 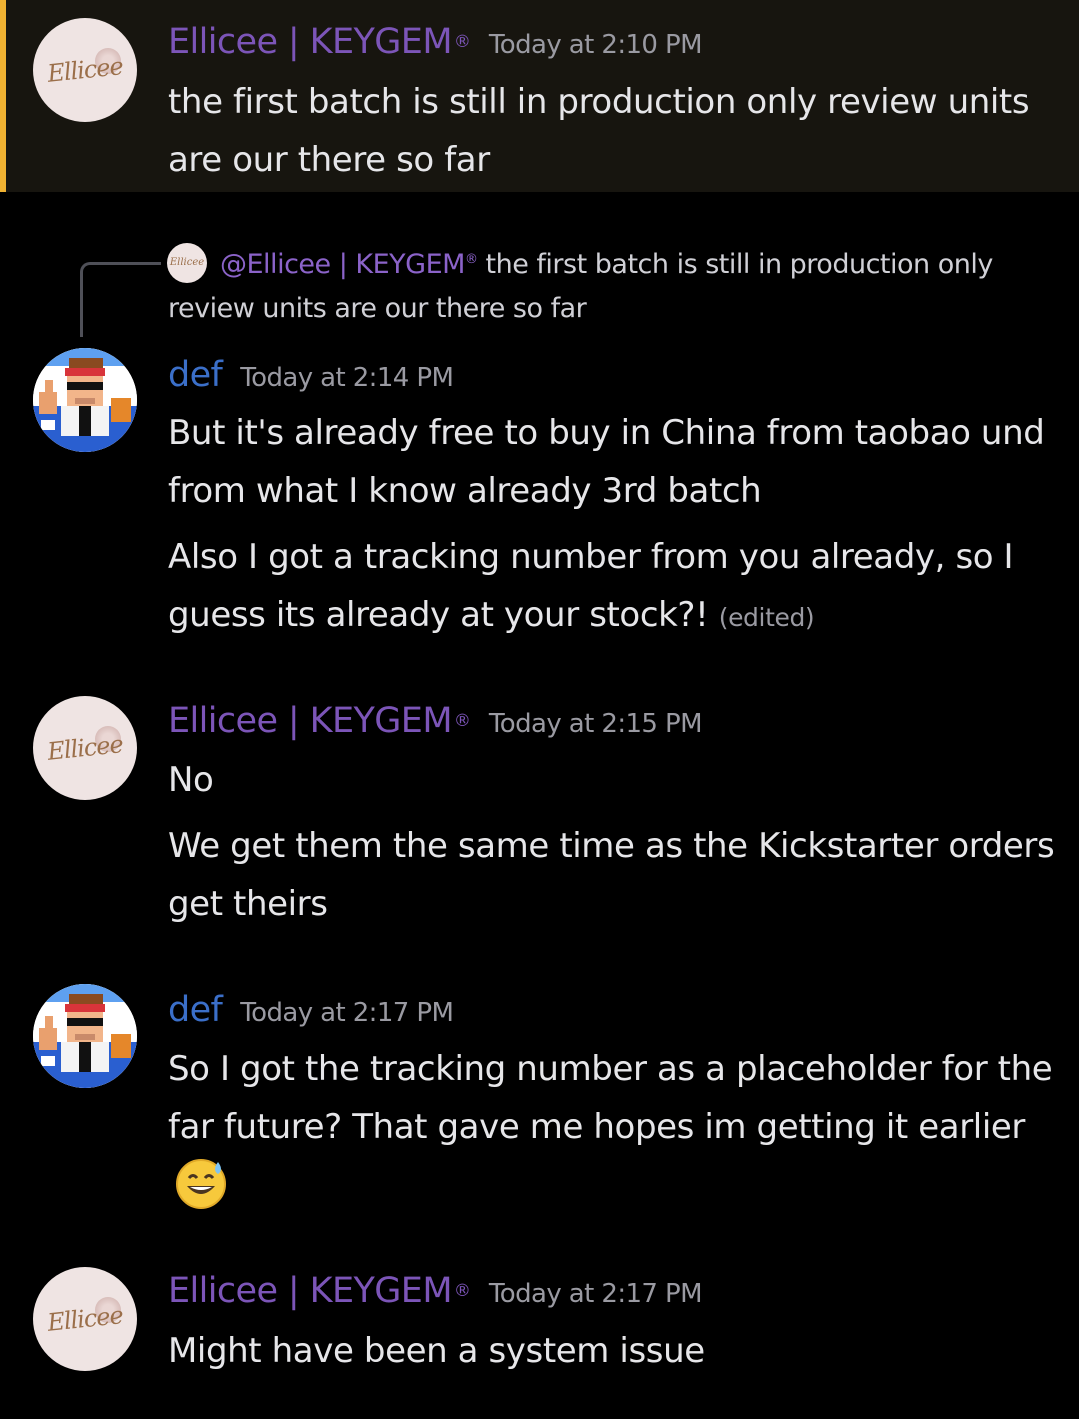 I want to click on edited-label: (edited), so click(x=766, y=617).